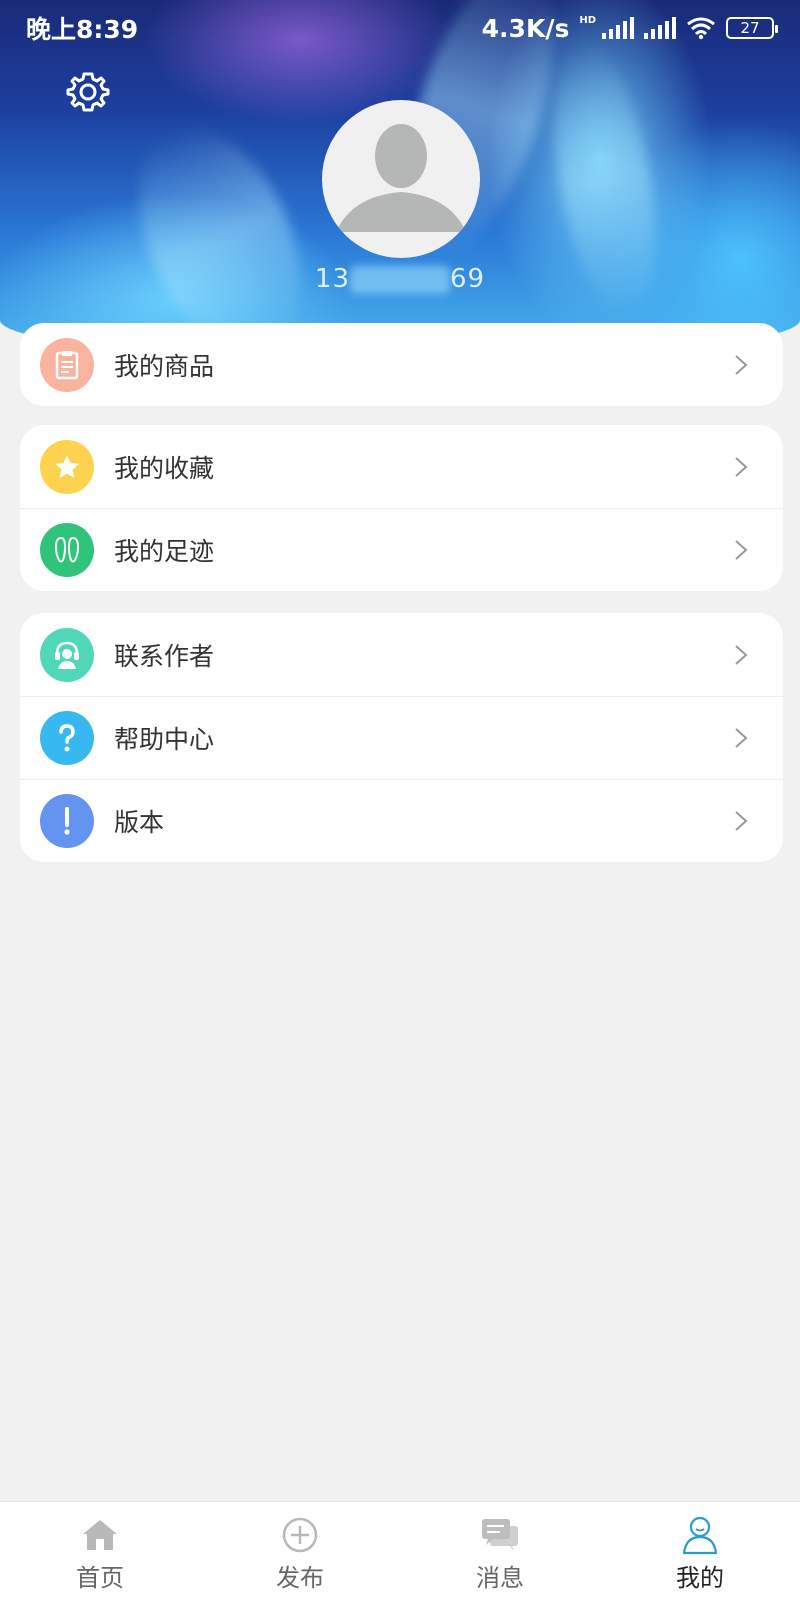 This screenshot has width=800, height=1600. I want to click on status-time: 晚上8:39, so click(82, 29).